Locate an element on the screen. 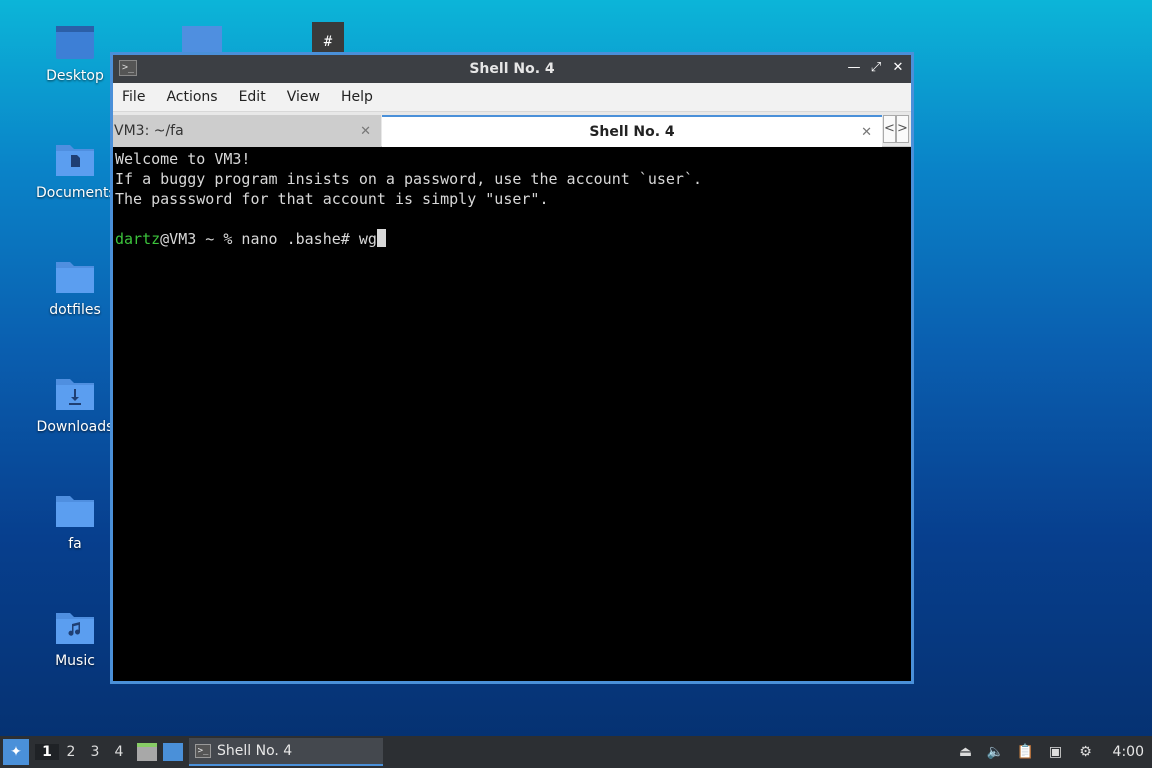  desktop-icon-music: Music is located at coordinates (75, 639).